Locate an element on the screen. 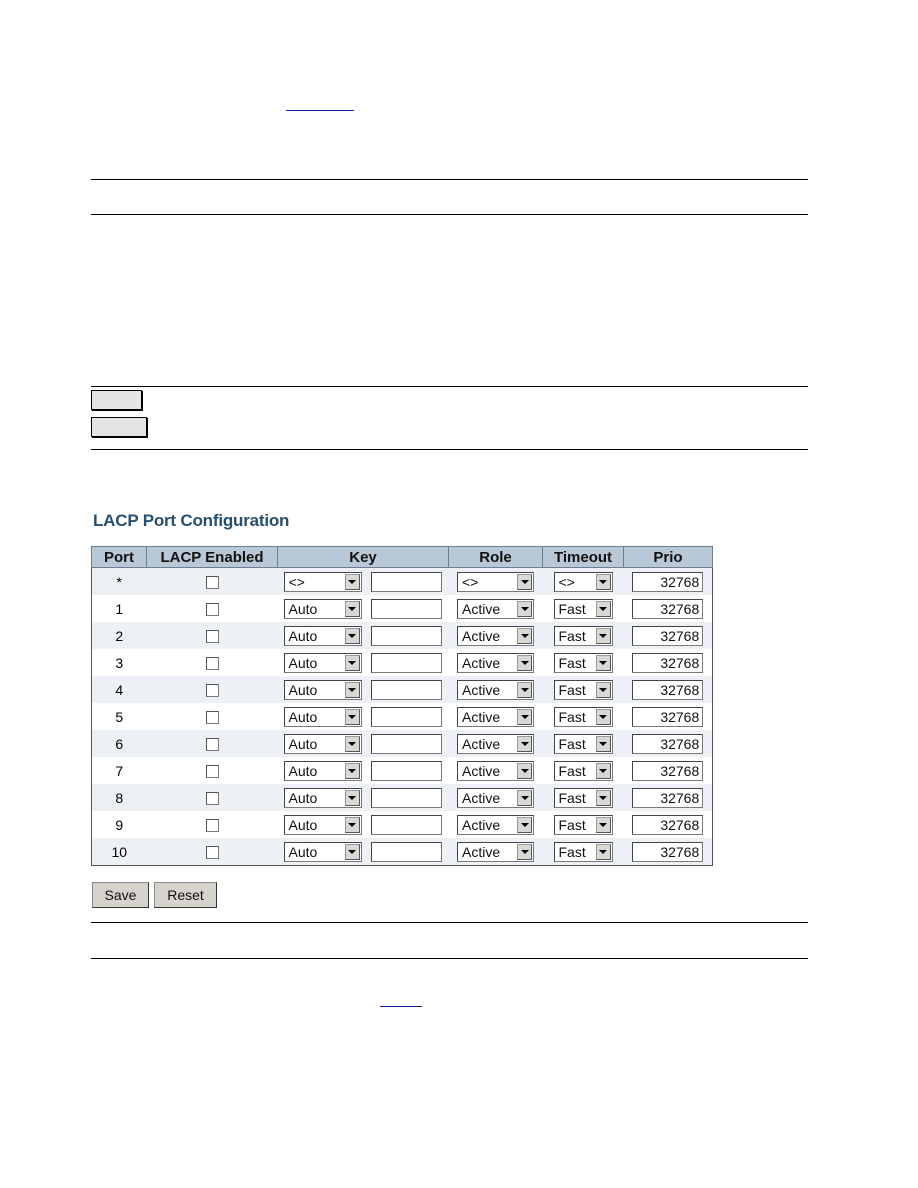 The image size is (918, 1188). bottom-link is located at coordinates (401, 1006).